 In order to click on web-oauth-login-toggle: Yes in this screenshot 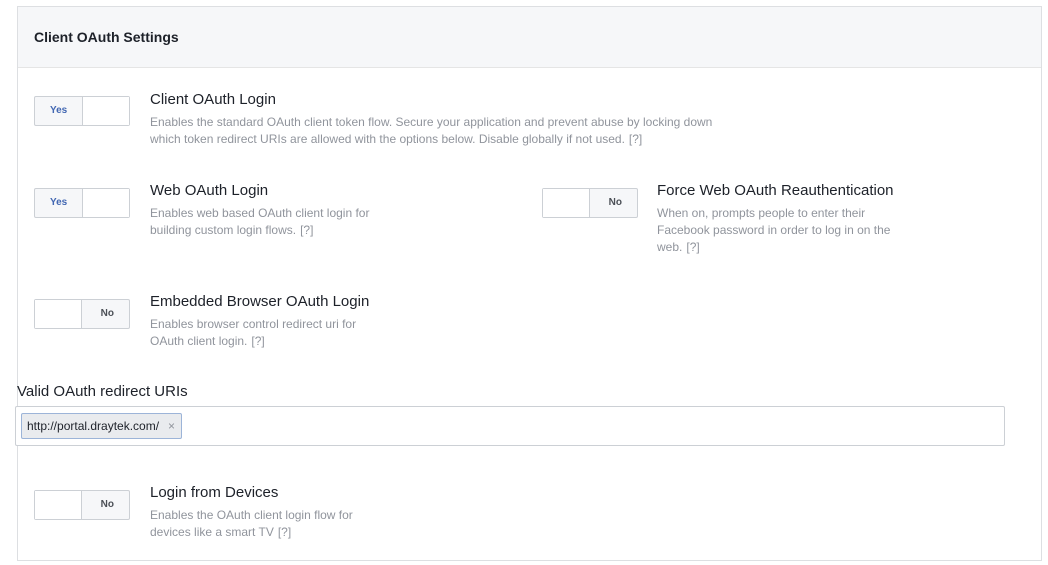, I will do `click(82, 203)`.